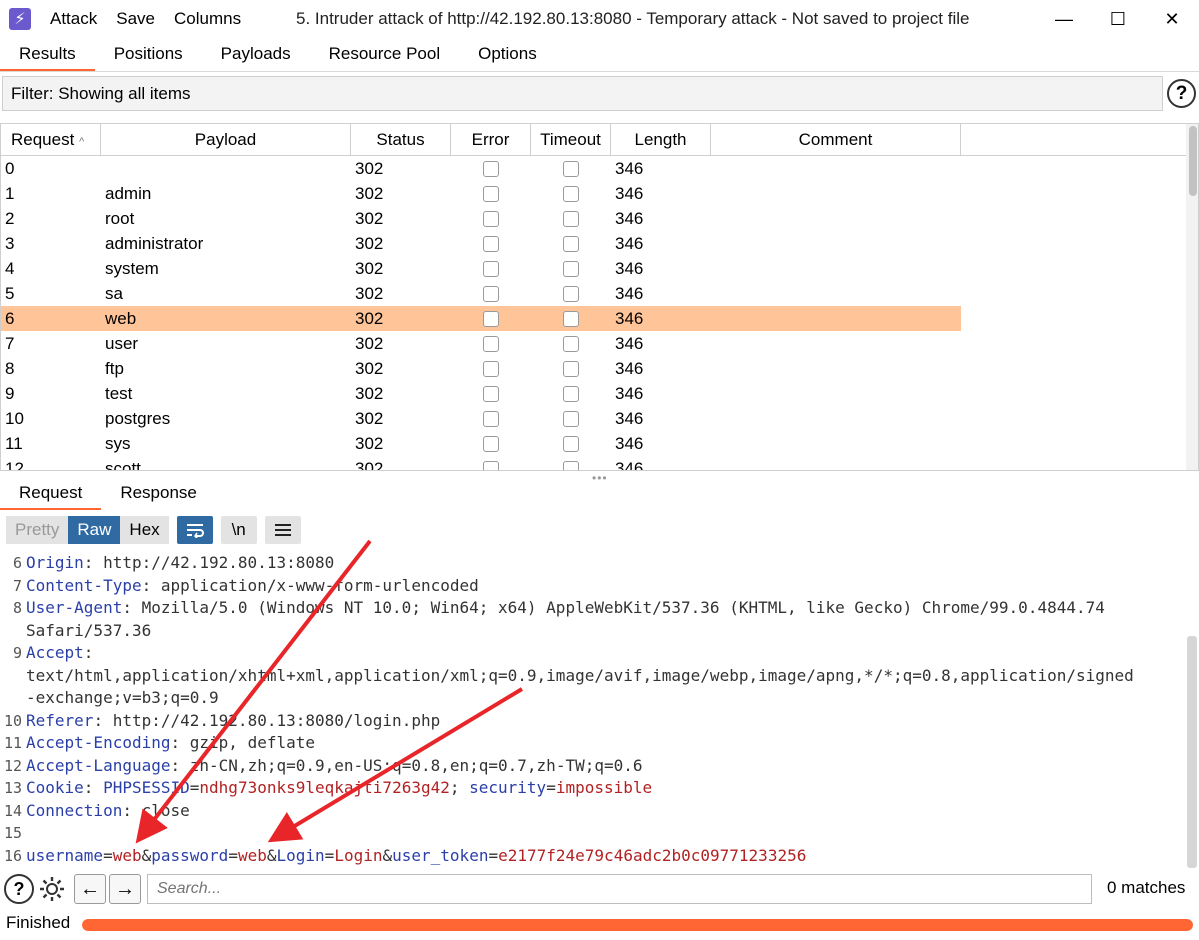 The height and width of the screenshot is (940, 1199). Describe the element at coordinates (14, 443) in the screenshot. I see `cell-request: 11` at that location.